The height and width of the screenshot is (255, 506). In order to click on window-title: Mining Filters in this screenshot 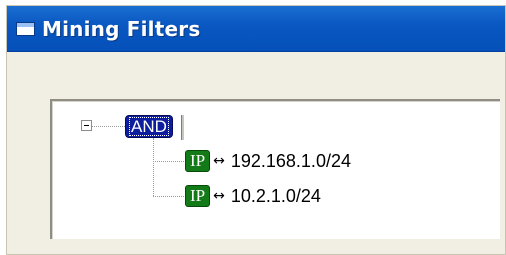, I will do `click(121, 29)`.